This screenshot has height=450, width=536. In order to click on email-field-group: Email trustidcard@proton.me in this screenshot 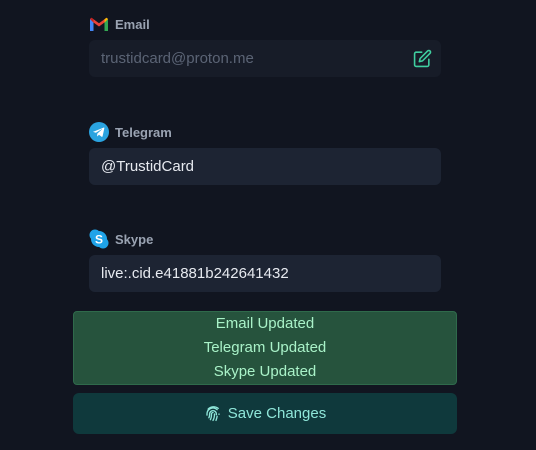, I will do `click(265, 45)`.